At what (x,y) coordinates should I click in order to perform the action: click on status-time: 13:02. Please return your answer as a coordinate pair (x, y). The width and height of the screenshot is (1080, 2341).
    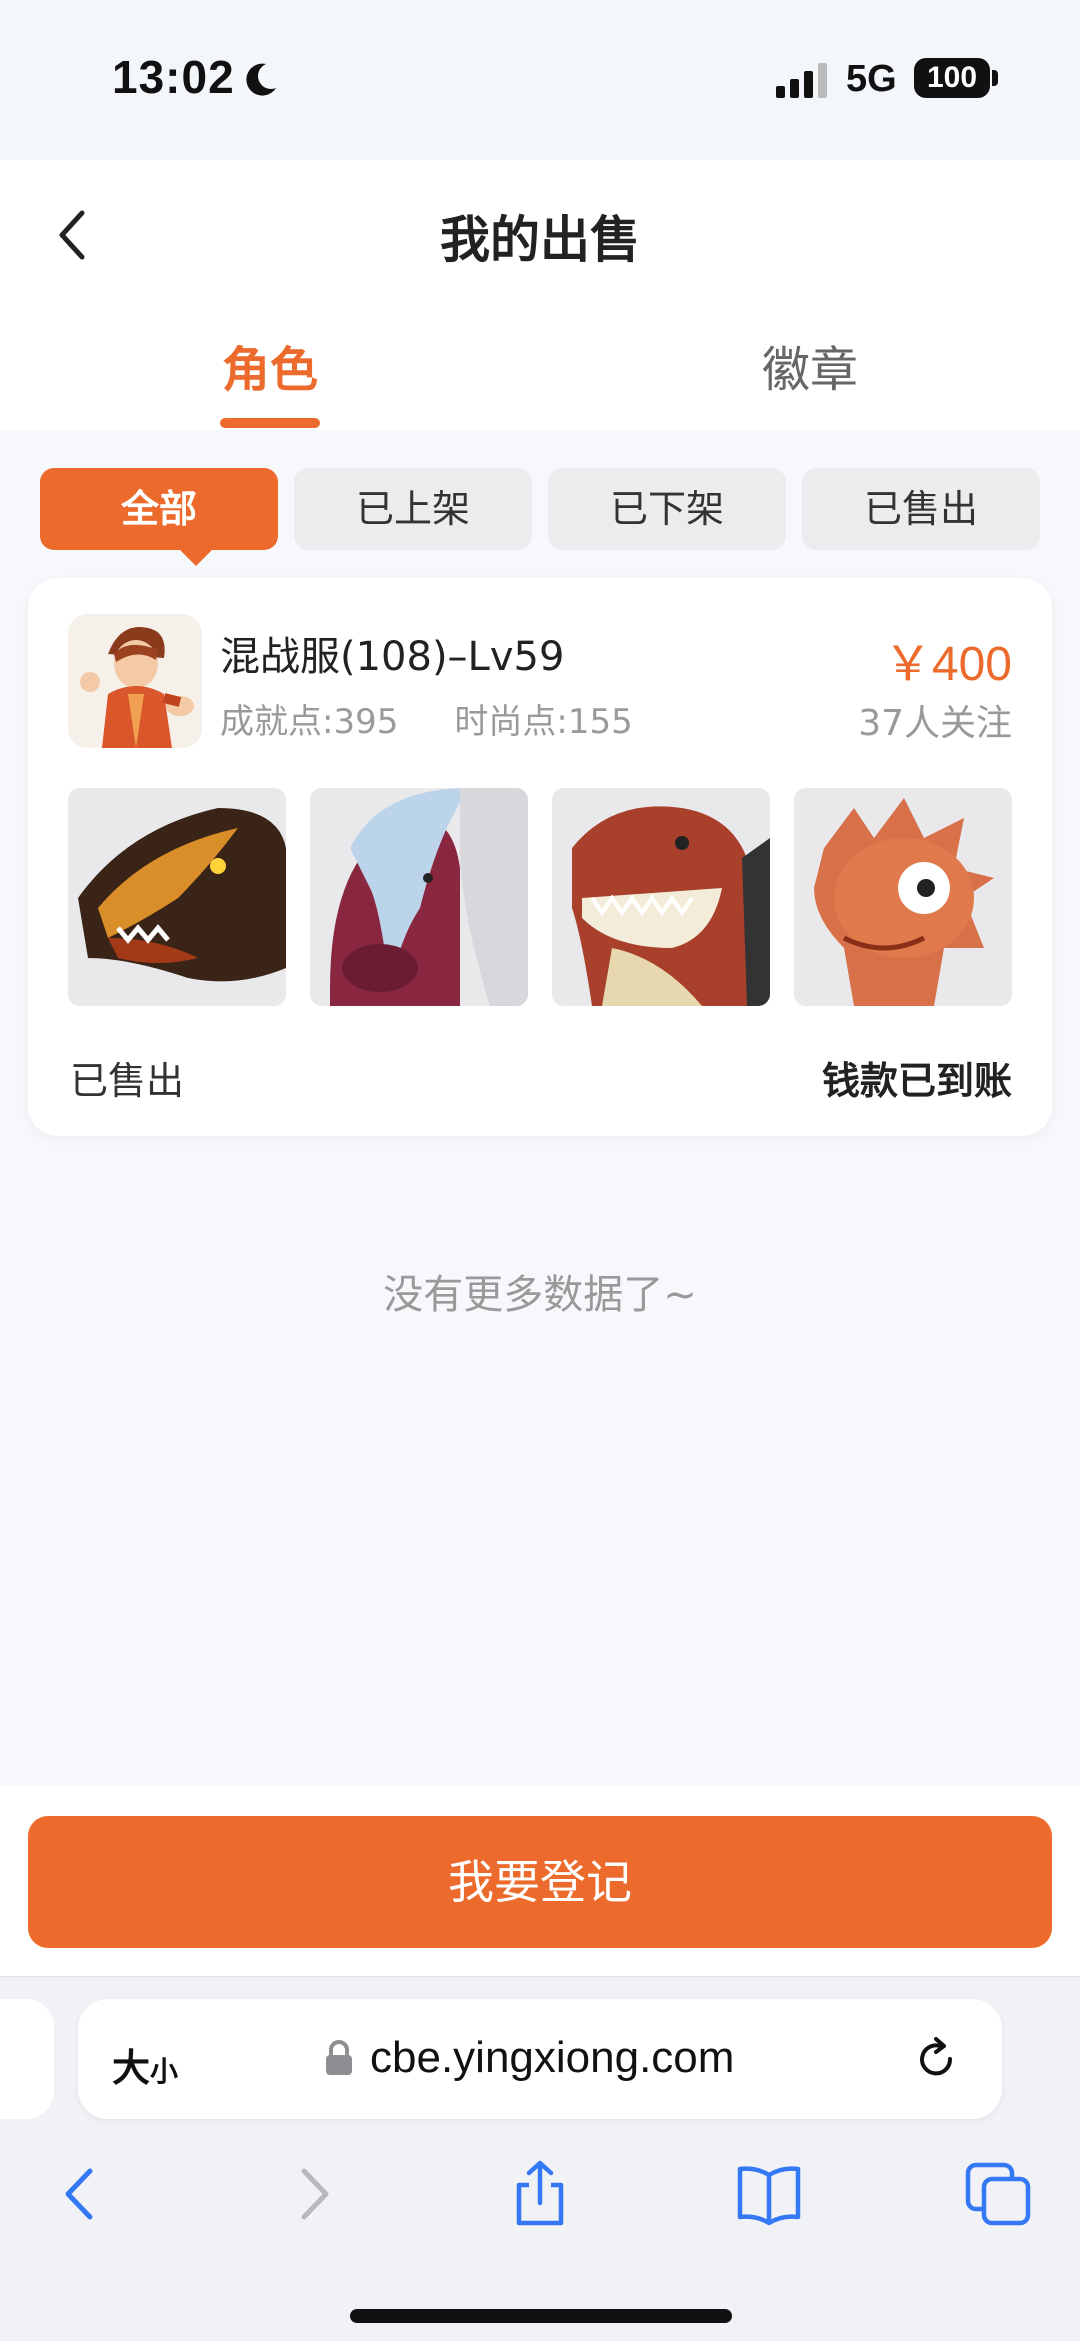
    Looking at the image, I should click on (173, 77).